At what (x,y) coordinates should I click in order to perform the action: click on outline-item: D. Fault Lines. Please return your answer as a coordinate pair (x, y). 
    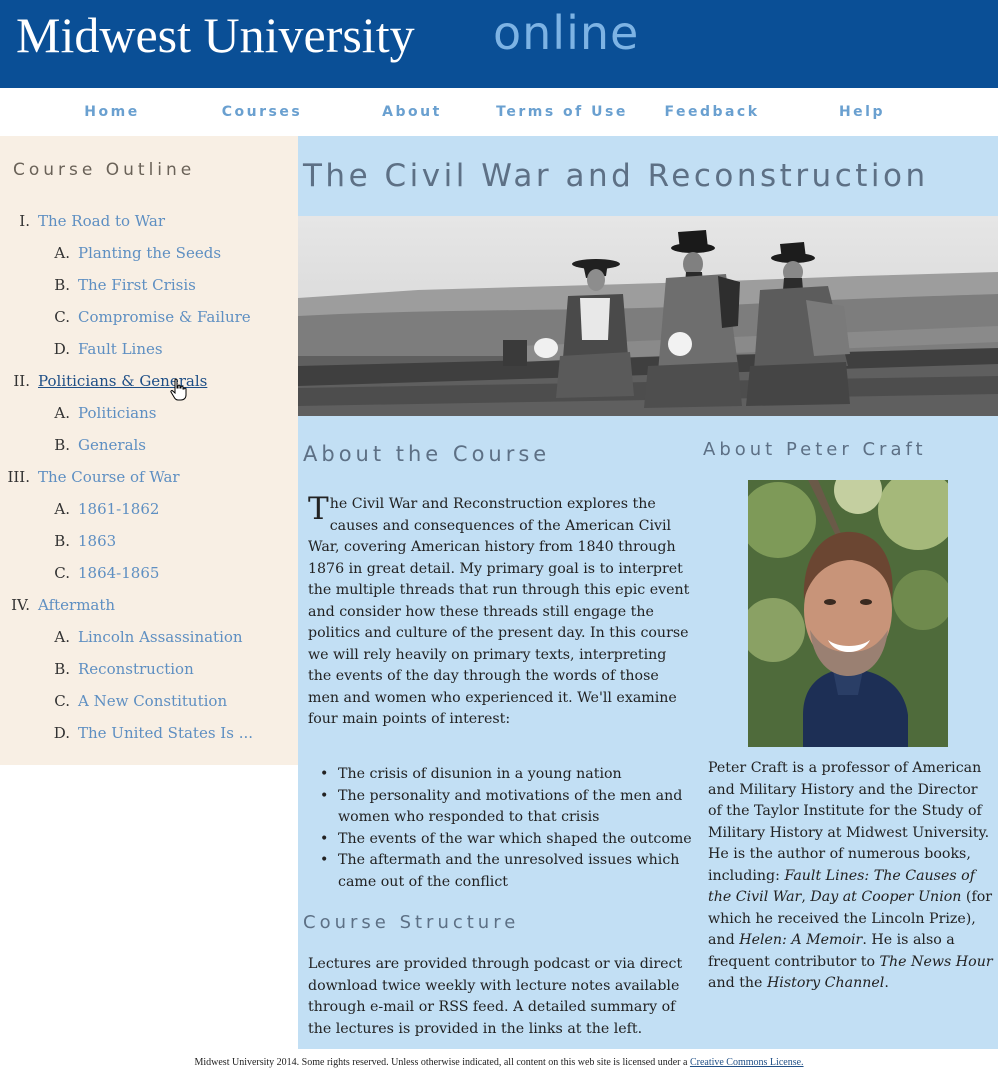
    Looking at the image, I should click on (81, 352).